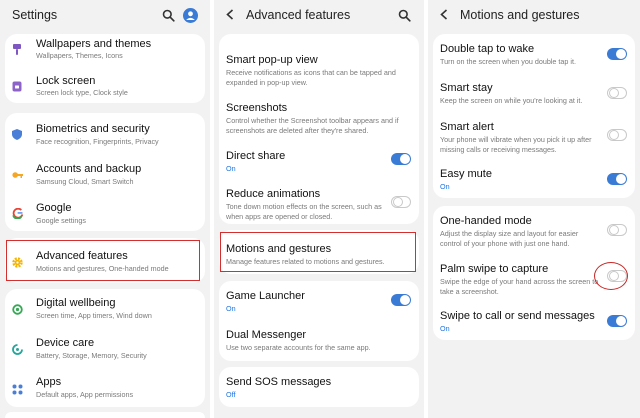  What do you see at coordinates (17, 48) in the screenshot?
I see `paintbrush-icon` at bounding box center [17, 48].